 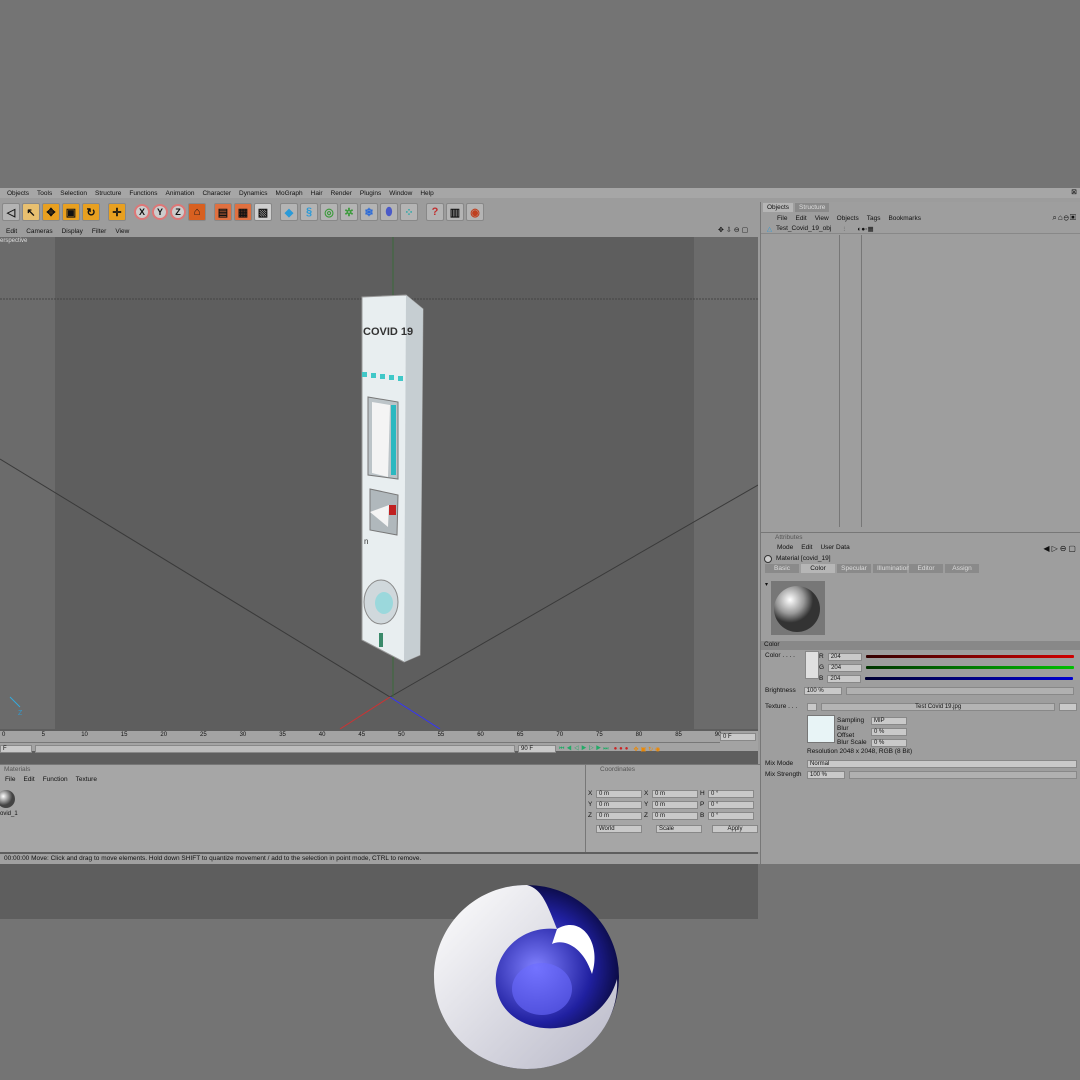 What do you see at coordinates (143, 193) in the screenshot?
I see `menu-functions: Functions` at bounding box center [143, 193].